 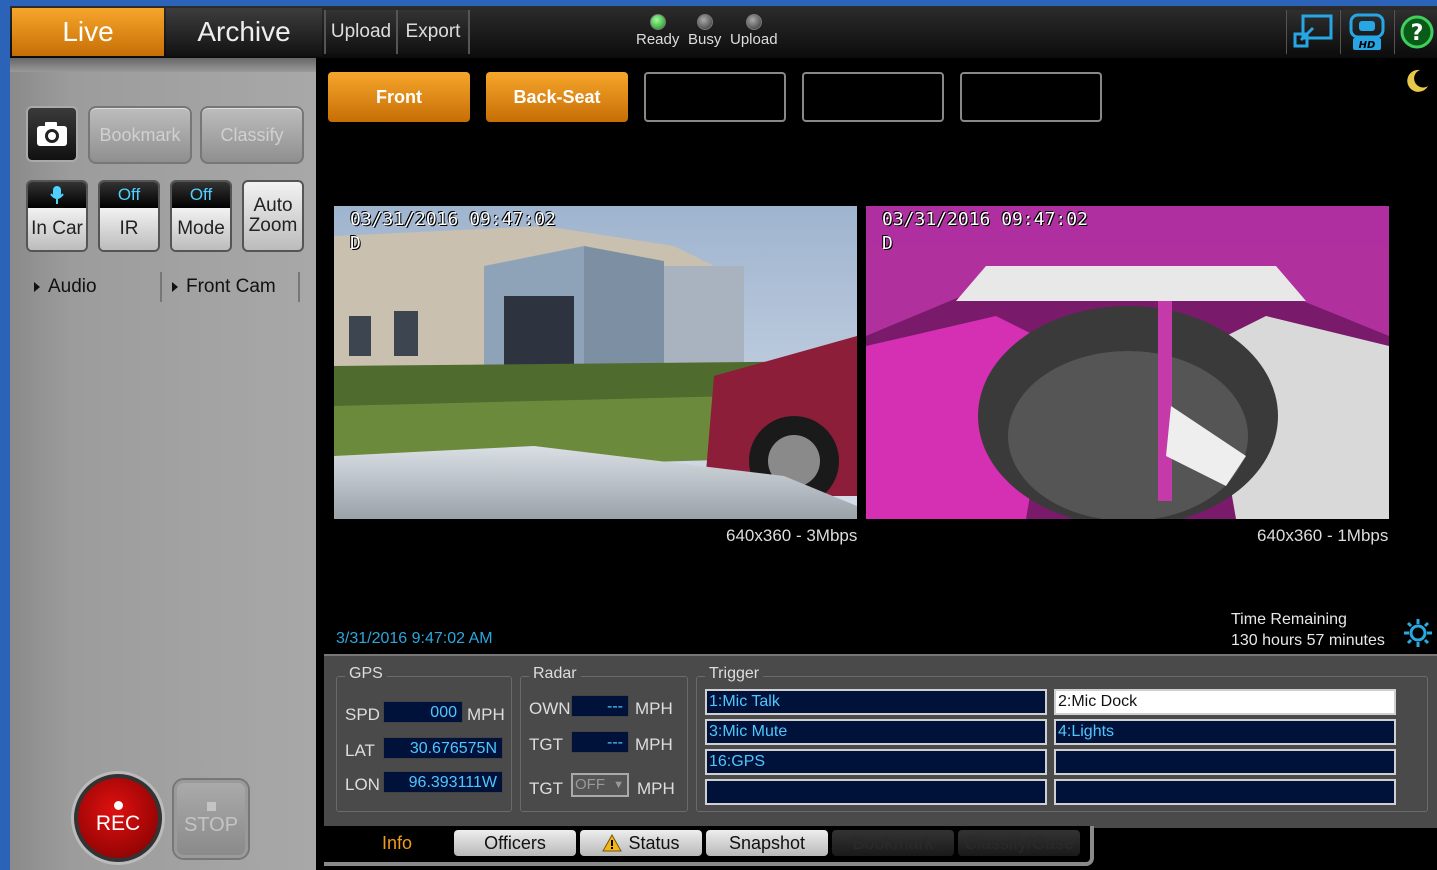 I want to click on time-remaining-label: Time Remaining, so click(x=1289, y=619).